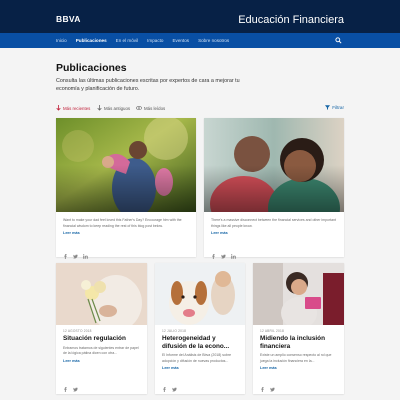  I want to click on nav-item-impacto: Impacto, so click(155, 40).